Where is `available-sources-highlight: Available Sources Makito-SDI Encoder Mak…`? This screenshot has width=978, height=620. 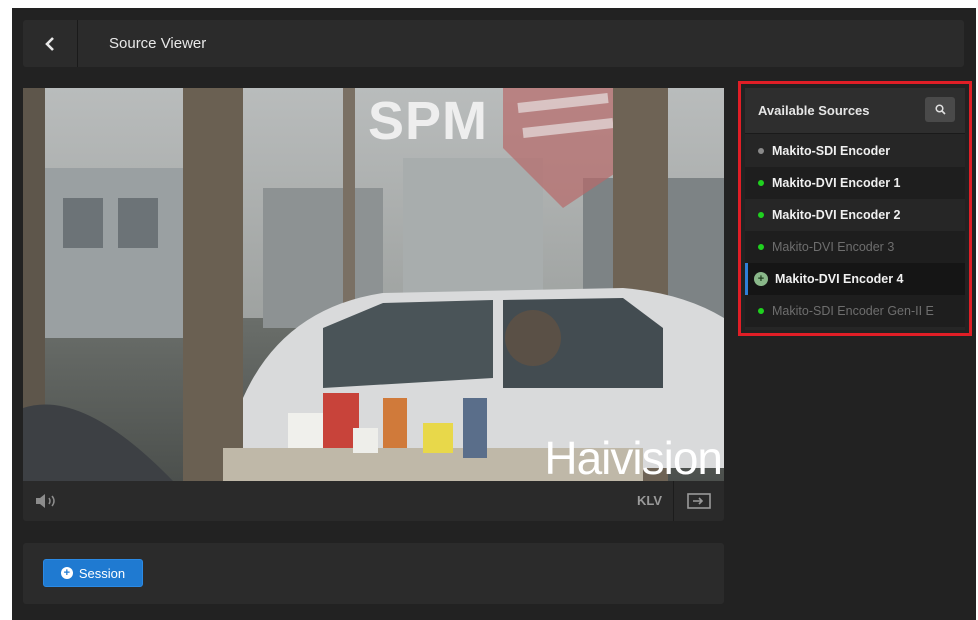 available-sources-highlight: Available Sources Makito-SDI Encoder Mak… is located at coordinates (855, 208).